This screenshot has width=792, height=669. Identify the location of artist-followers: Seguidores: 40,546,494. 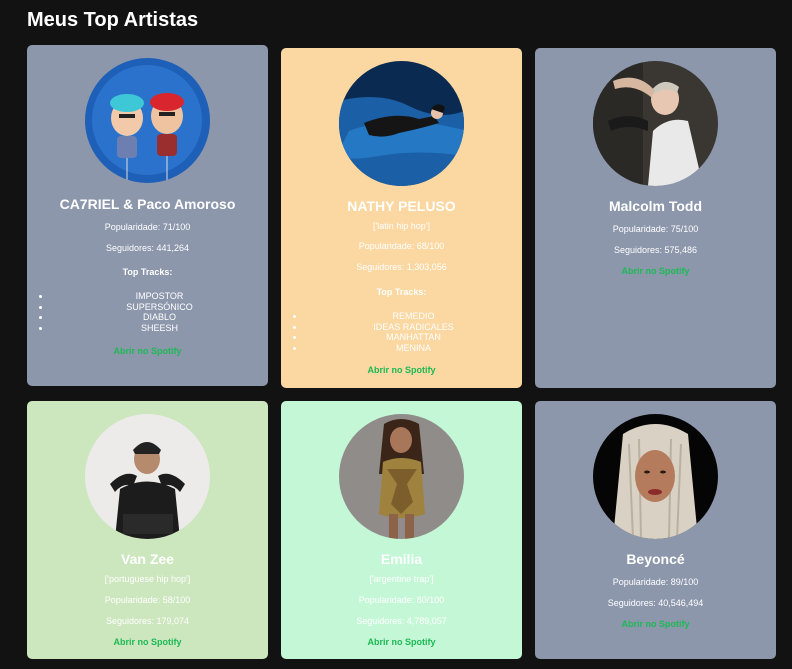
(655, 603).